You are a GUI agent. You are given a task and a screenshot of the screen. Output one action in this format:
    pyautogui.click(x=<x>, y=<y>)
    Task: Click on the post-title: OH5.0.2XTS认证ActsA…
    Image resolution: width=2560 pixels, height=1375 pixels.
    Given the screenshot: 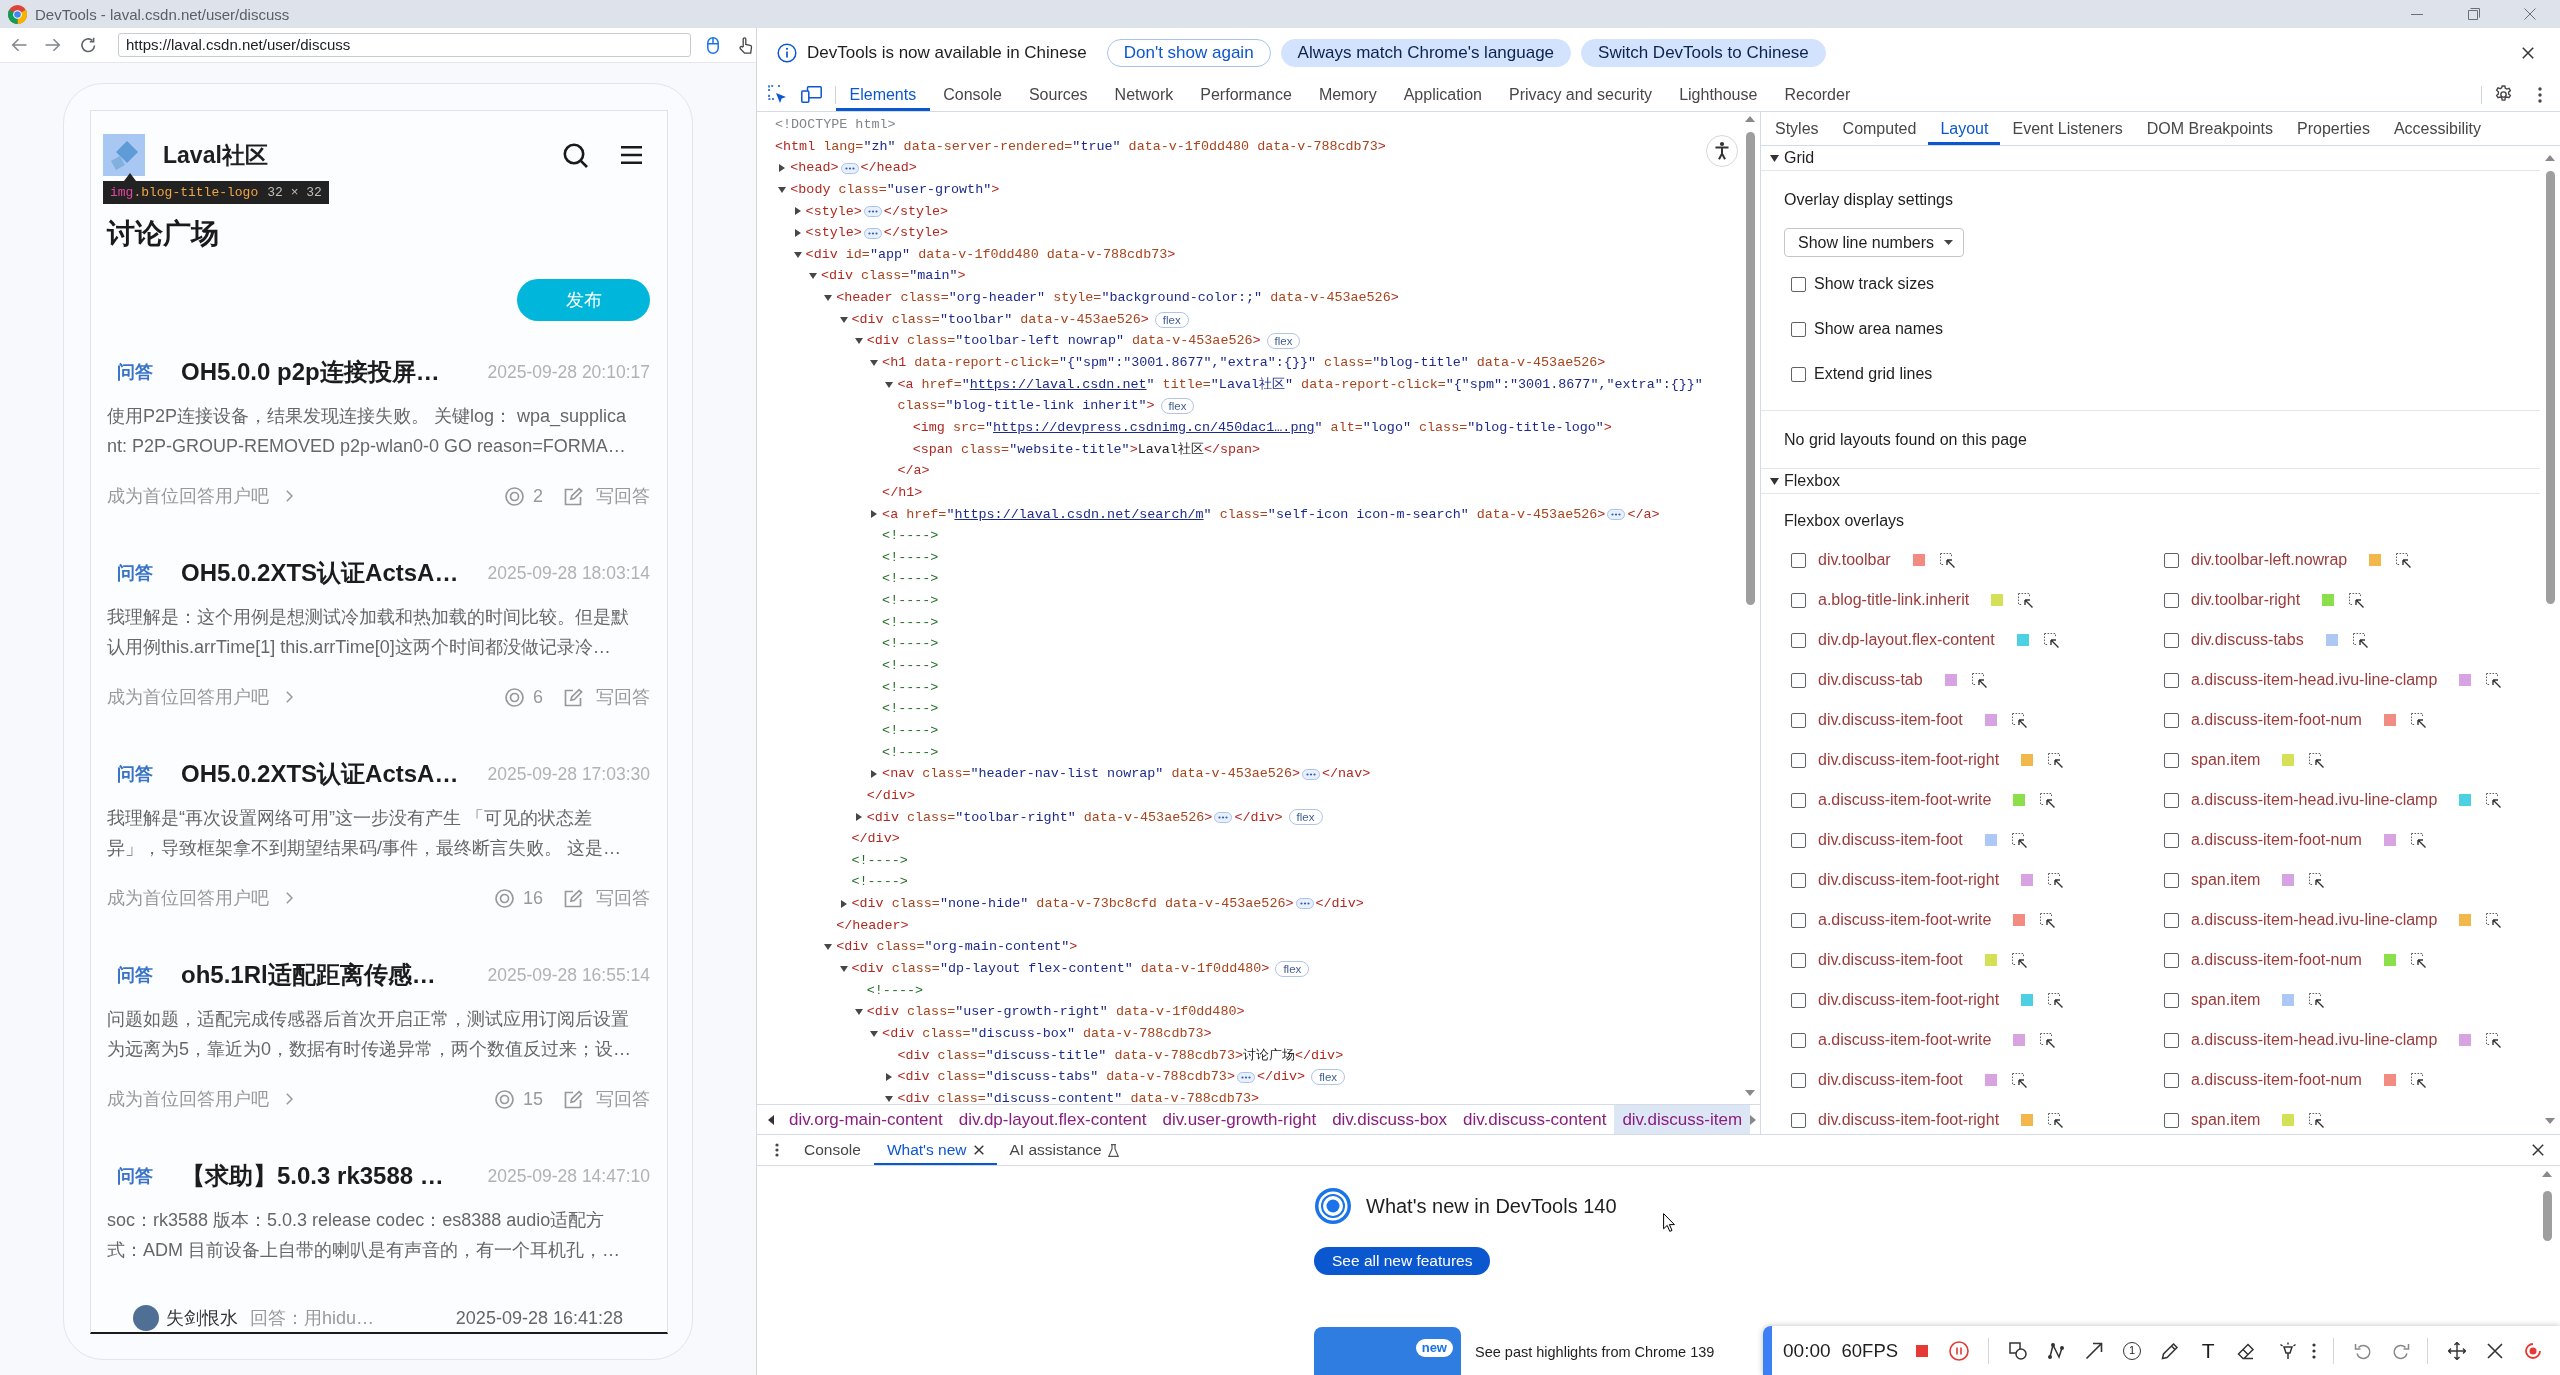 What is the action you would take?
    pyautogui.click(x=320, y=774)
    